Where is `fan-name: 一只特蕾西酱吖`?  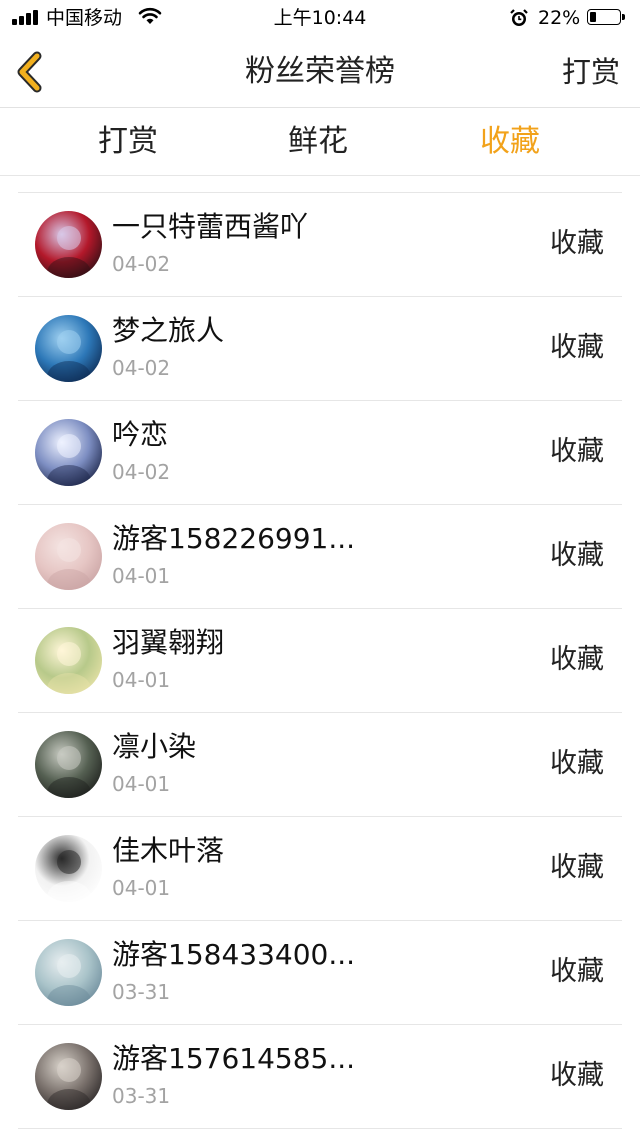
fan-name: 一只特蕾西酱吖 is located at coordinates (210, 226).